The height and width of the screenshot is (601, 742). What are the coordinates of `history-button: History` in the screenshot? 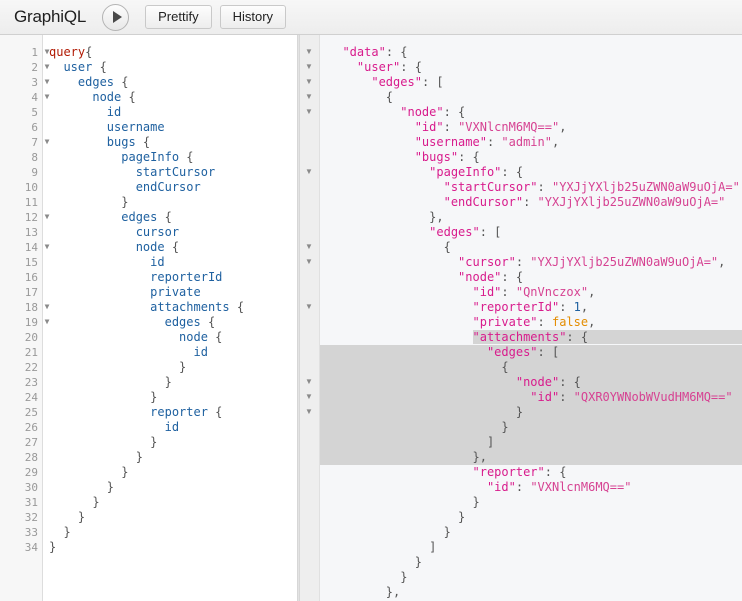 It's located at (253, 17).